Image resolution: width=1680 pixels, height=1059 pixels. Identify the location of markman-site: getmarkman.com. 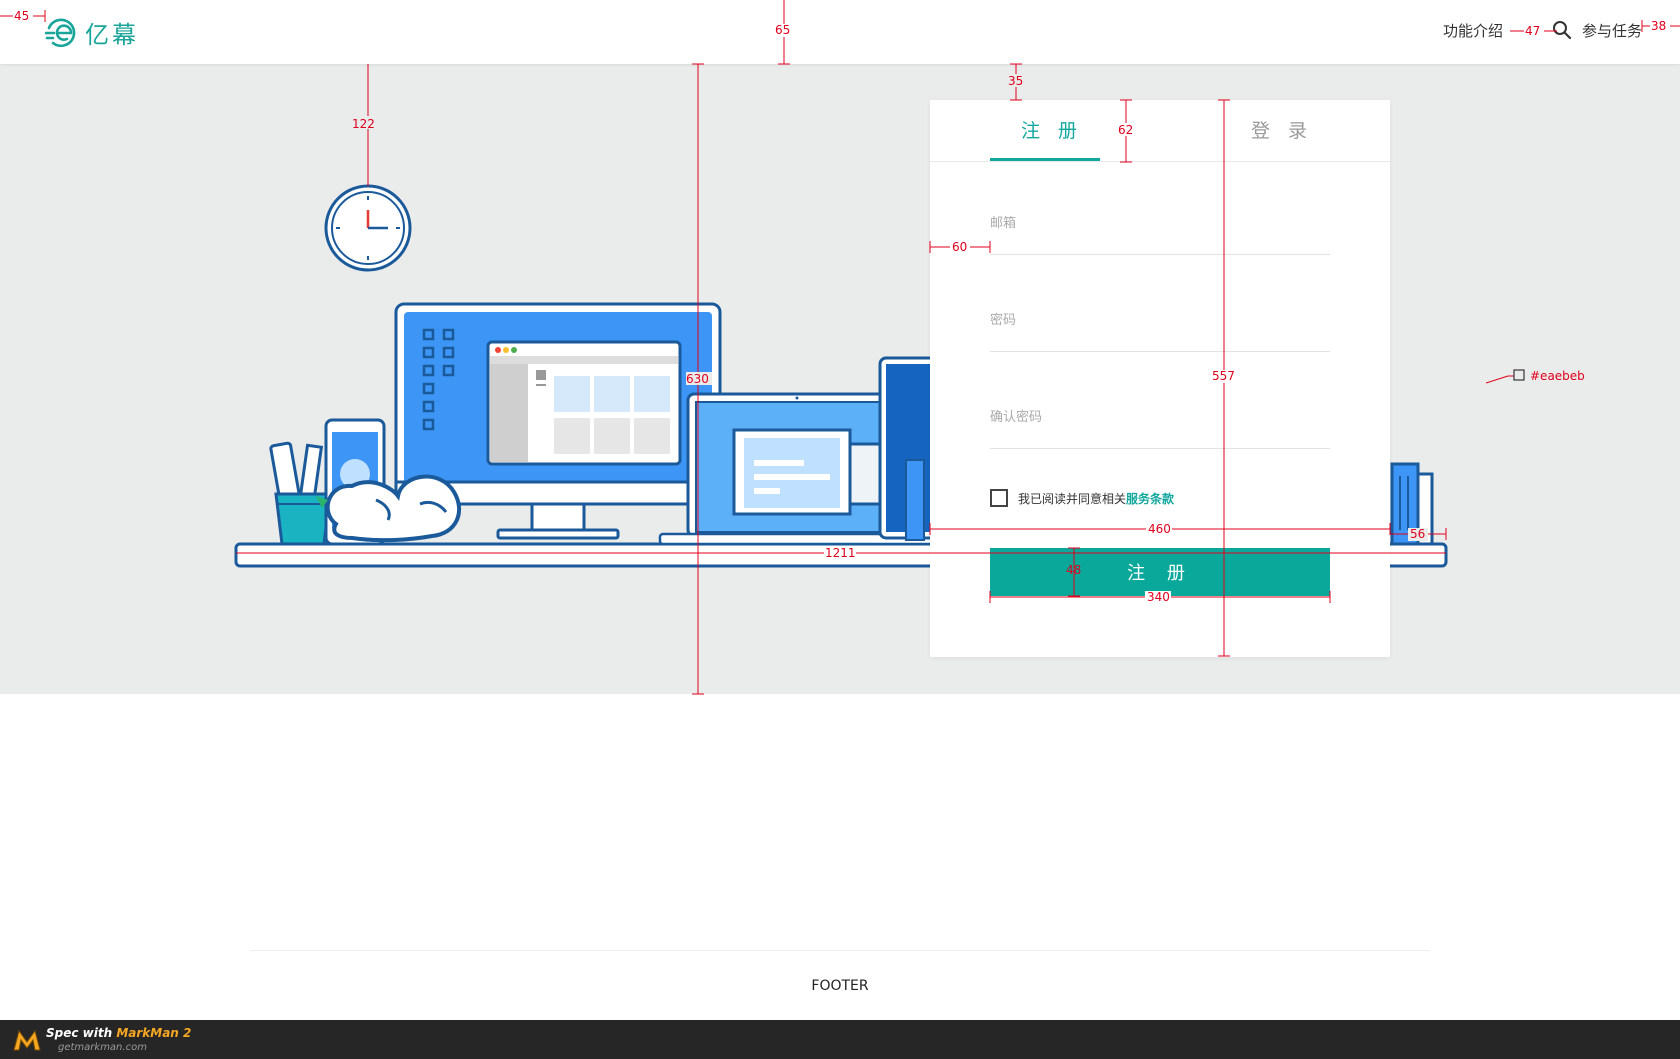
(102, 1047).